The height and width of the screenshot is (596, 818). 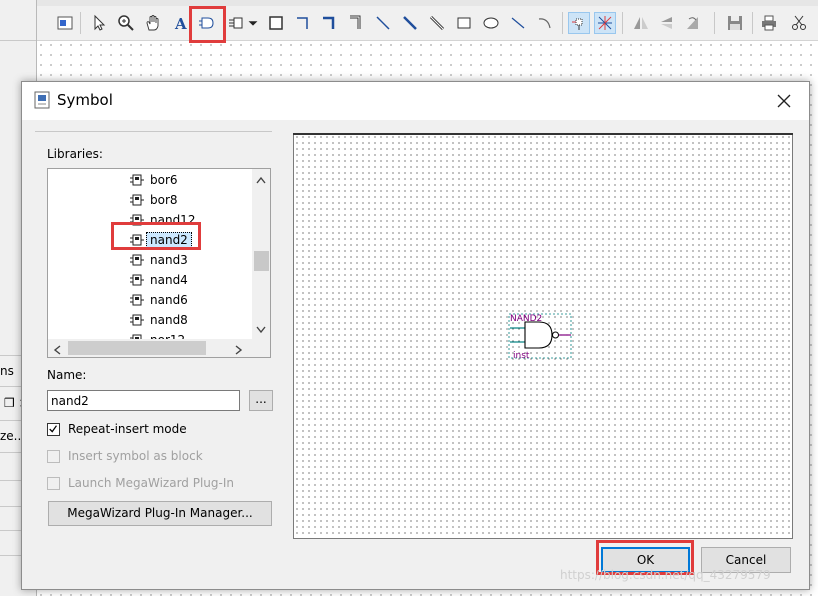 I want to click on orthogonal-node-tool-icon, so click(x=303, y=23).